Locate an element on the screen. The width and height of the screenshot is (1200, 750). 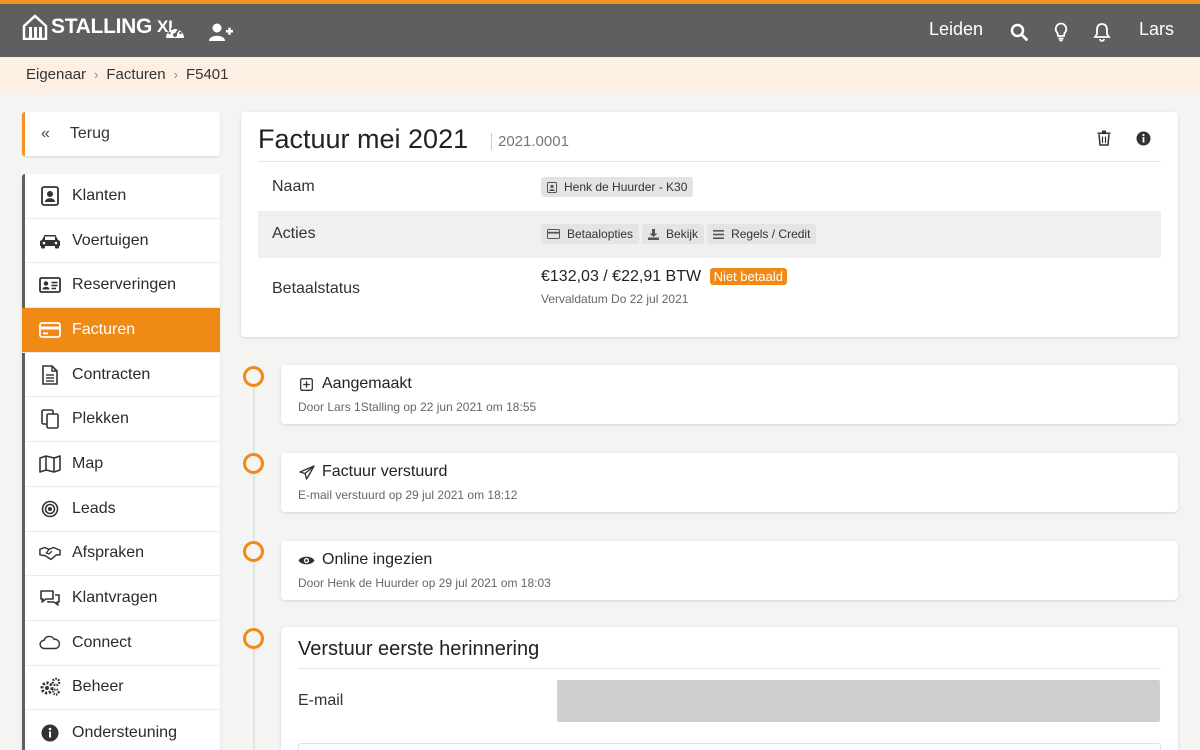
map-icon is located at coordinates (50, 464).